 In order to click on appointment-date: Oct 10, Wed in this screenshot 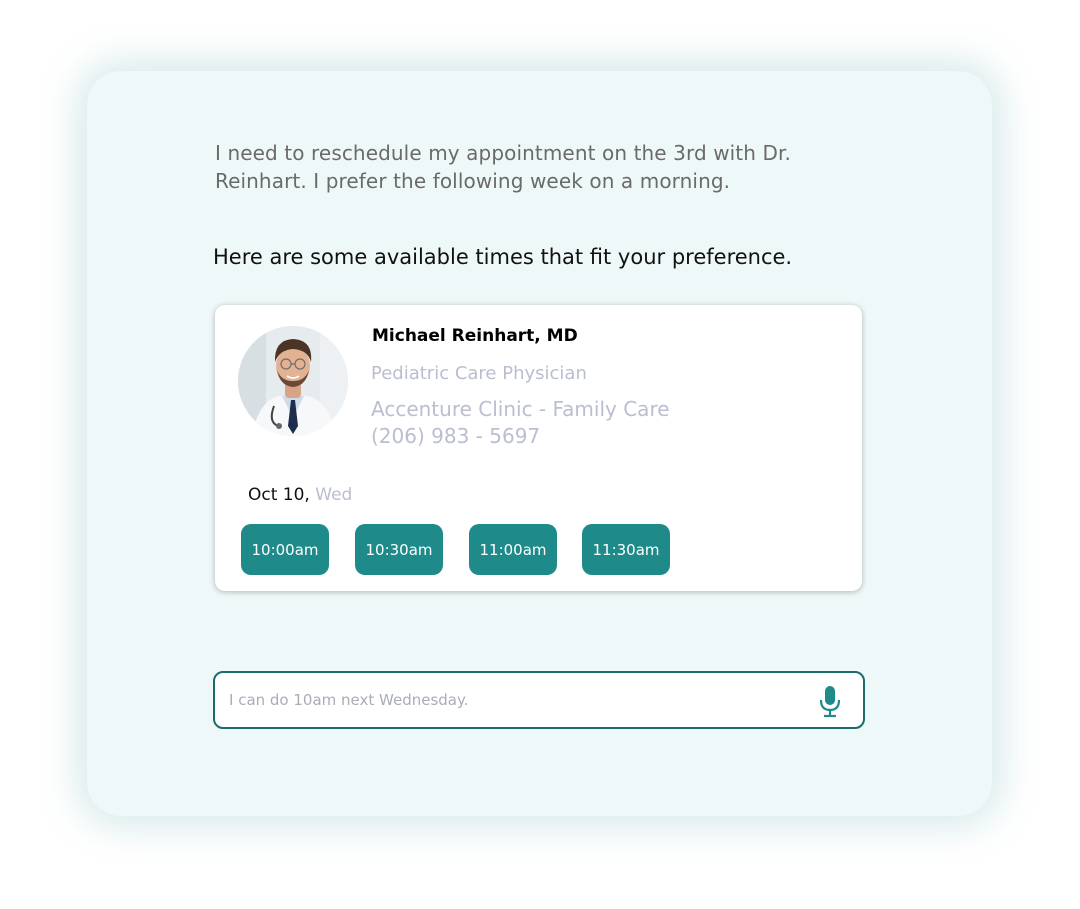, I will do `click(300, 495)`.